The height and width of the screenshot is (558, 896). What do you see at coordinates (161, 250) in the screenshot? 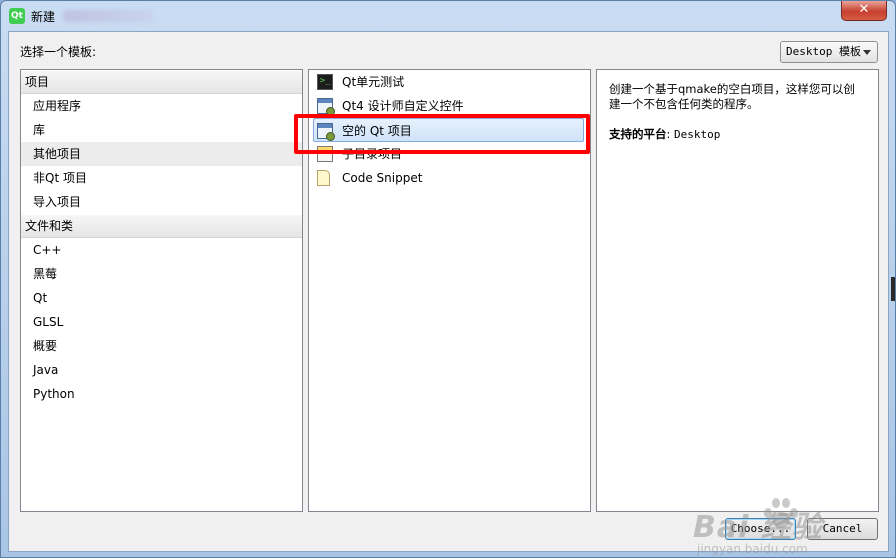
I see `category-item-cpp: C++` at bounding box center [161, 250].